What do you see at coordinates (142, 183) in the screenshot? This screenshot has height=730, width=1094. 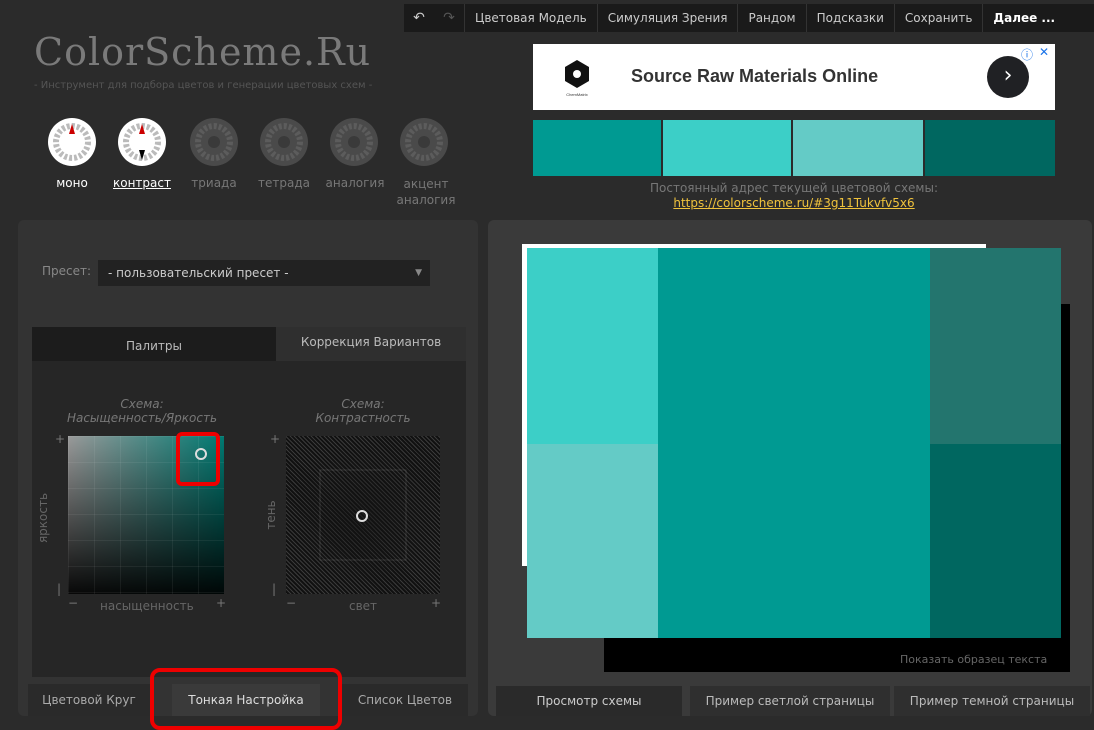 I see `scheme-label-contrast: контраст` at bounding box center [142, 183].